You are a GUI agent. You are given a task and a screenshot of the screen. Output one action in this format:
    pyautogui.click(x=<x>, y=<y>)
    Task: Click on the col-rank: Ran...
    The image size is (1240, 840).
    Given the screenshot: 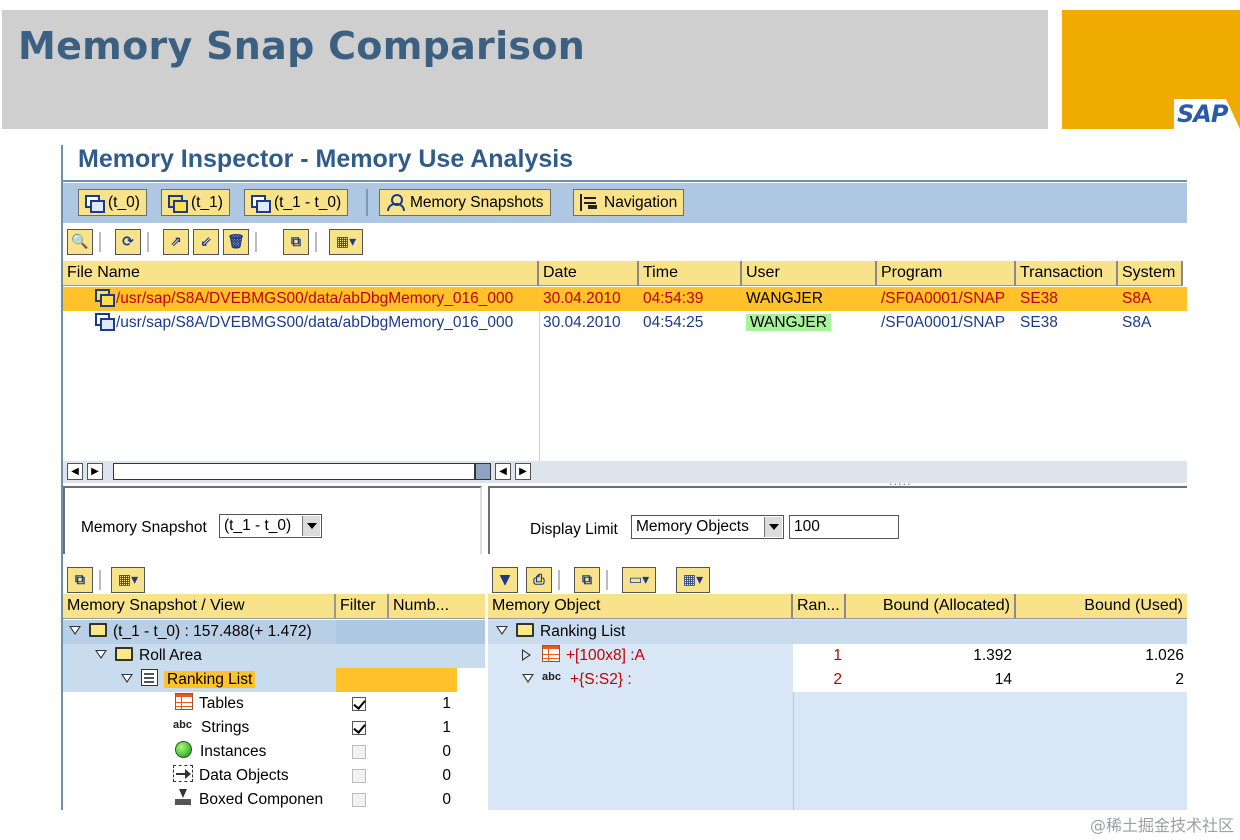 What is the action you would take?
    pyautogui.click(x=819, y=606)
    